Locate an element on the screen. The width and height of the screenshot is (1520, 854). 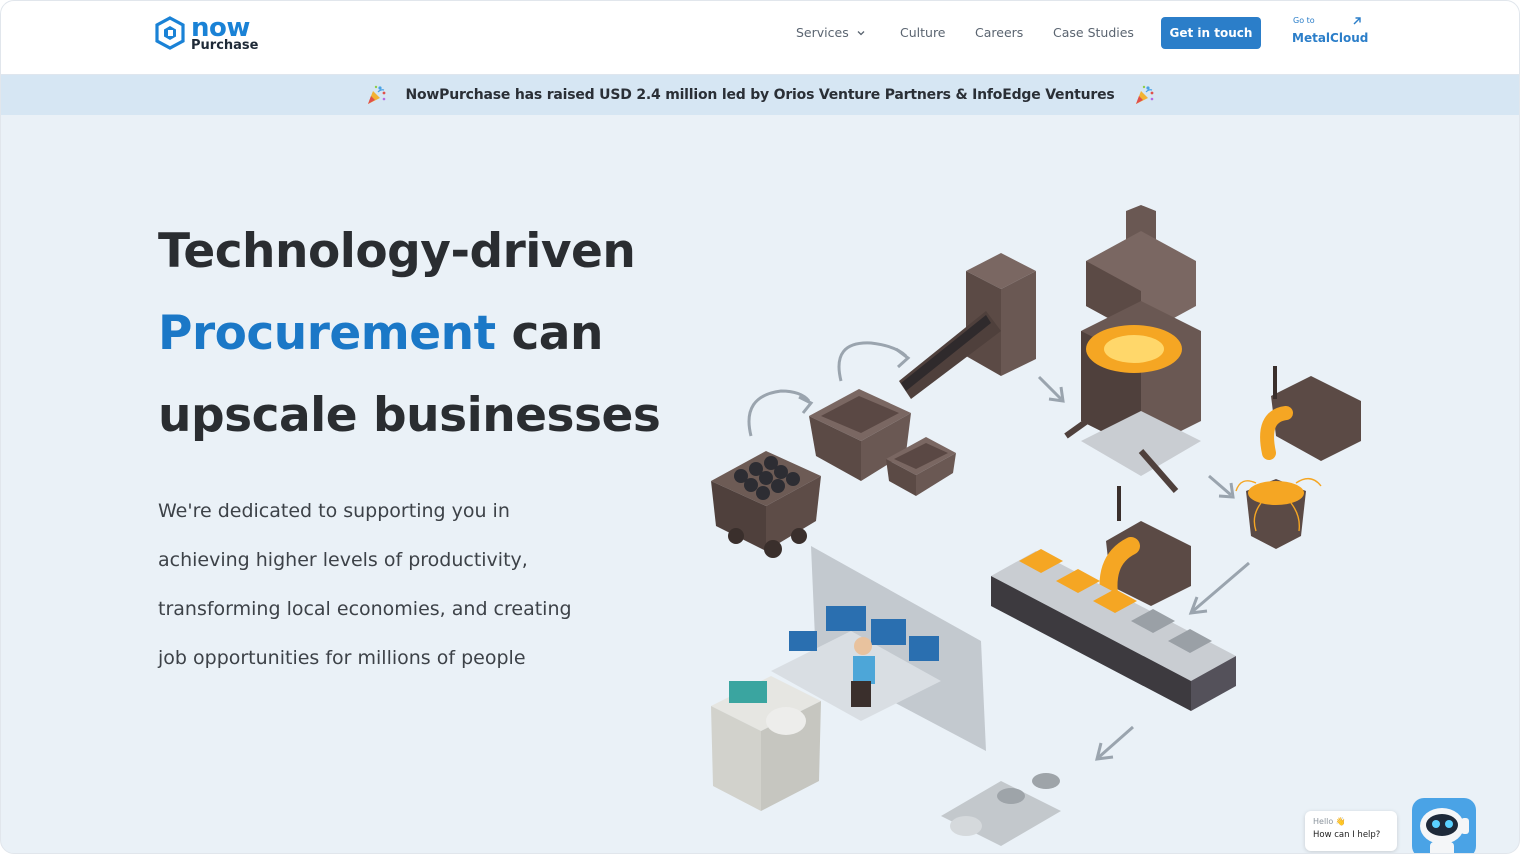
logo-subtext: Purchase is located at coordinates (225, 45).